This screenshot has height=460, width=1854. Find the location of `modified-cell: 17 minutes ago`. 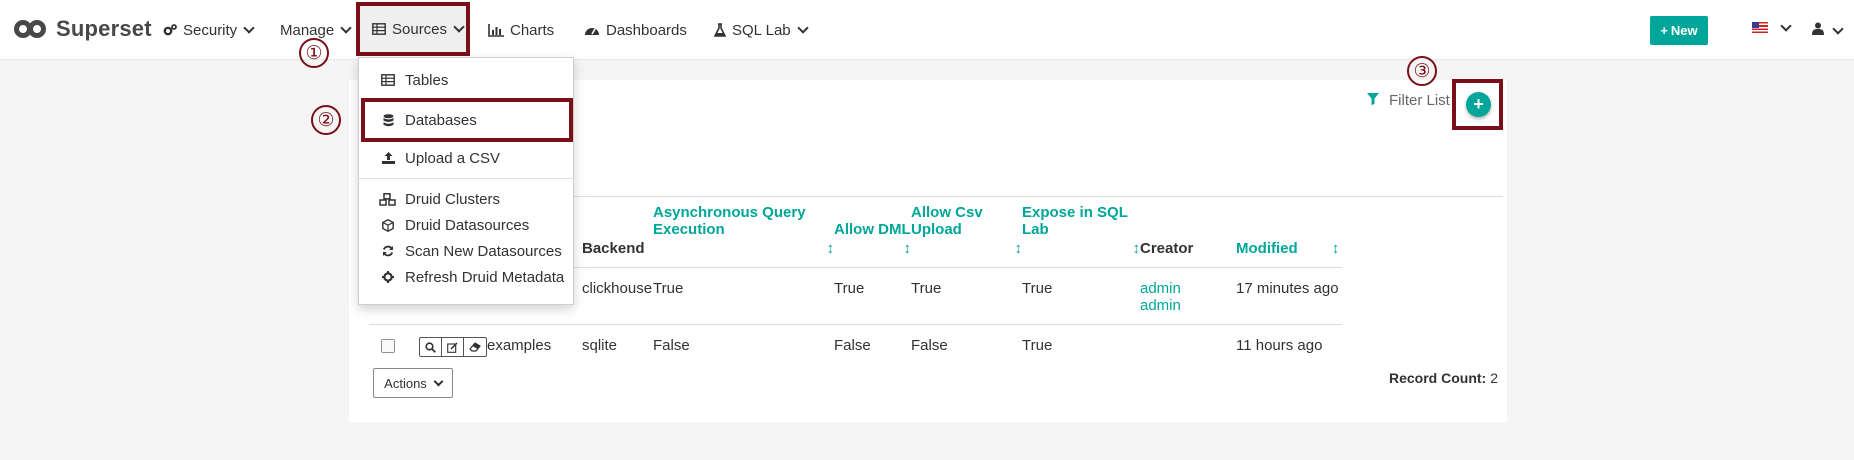

modified-cell: 17 minutes ago is located at coordinates (1289, 296).